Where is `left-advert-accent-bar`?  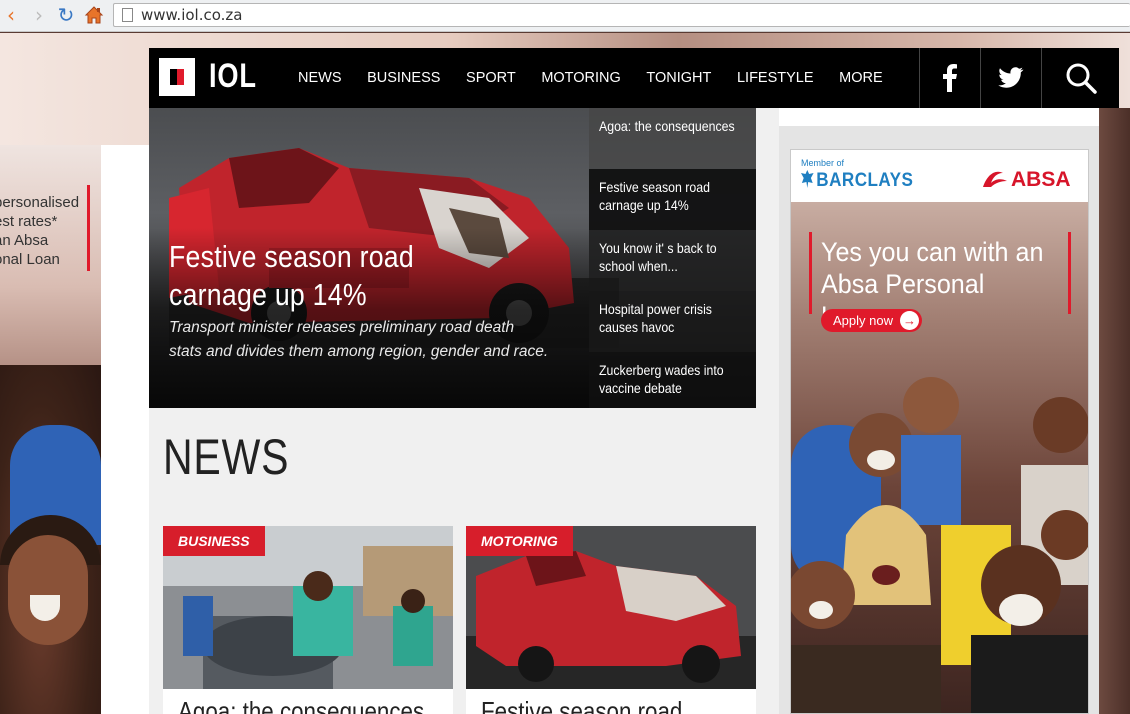 left-advert-accent-bar is located at coordinates (88, 228).